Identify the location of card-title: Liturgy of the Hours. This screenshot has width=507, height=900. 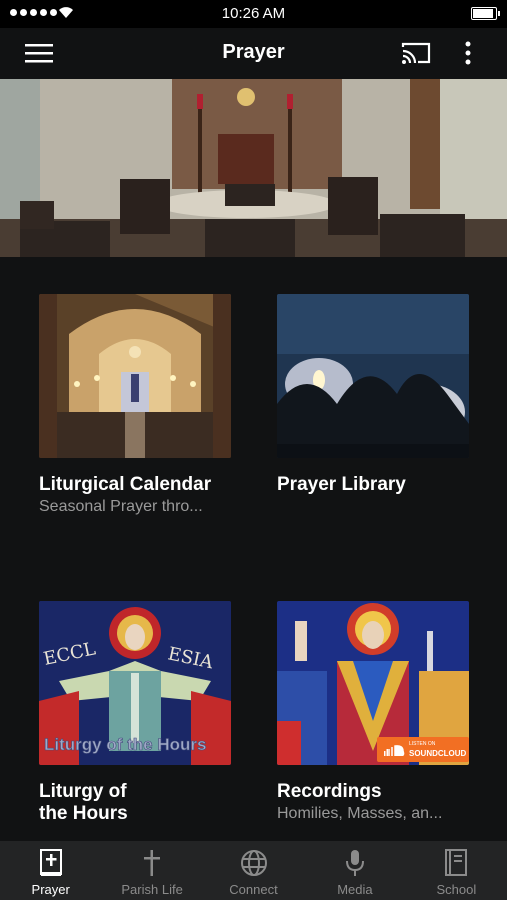
(83, 802).